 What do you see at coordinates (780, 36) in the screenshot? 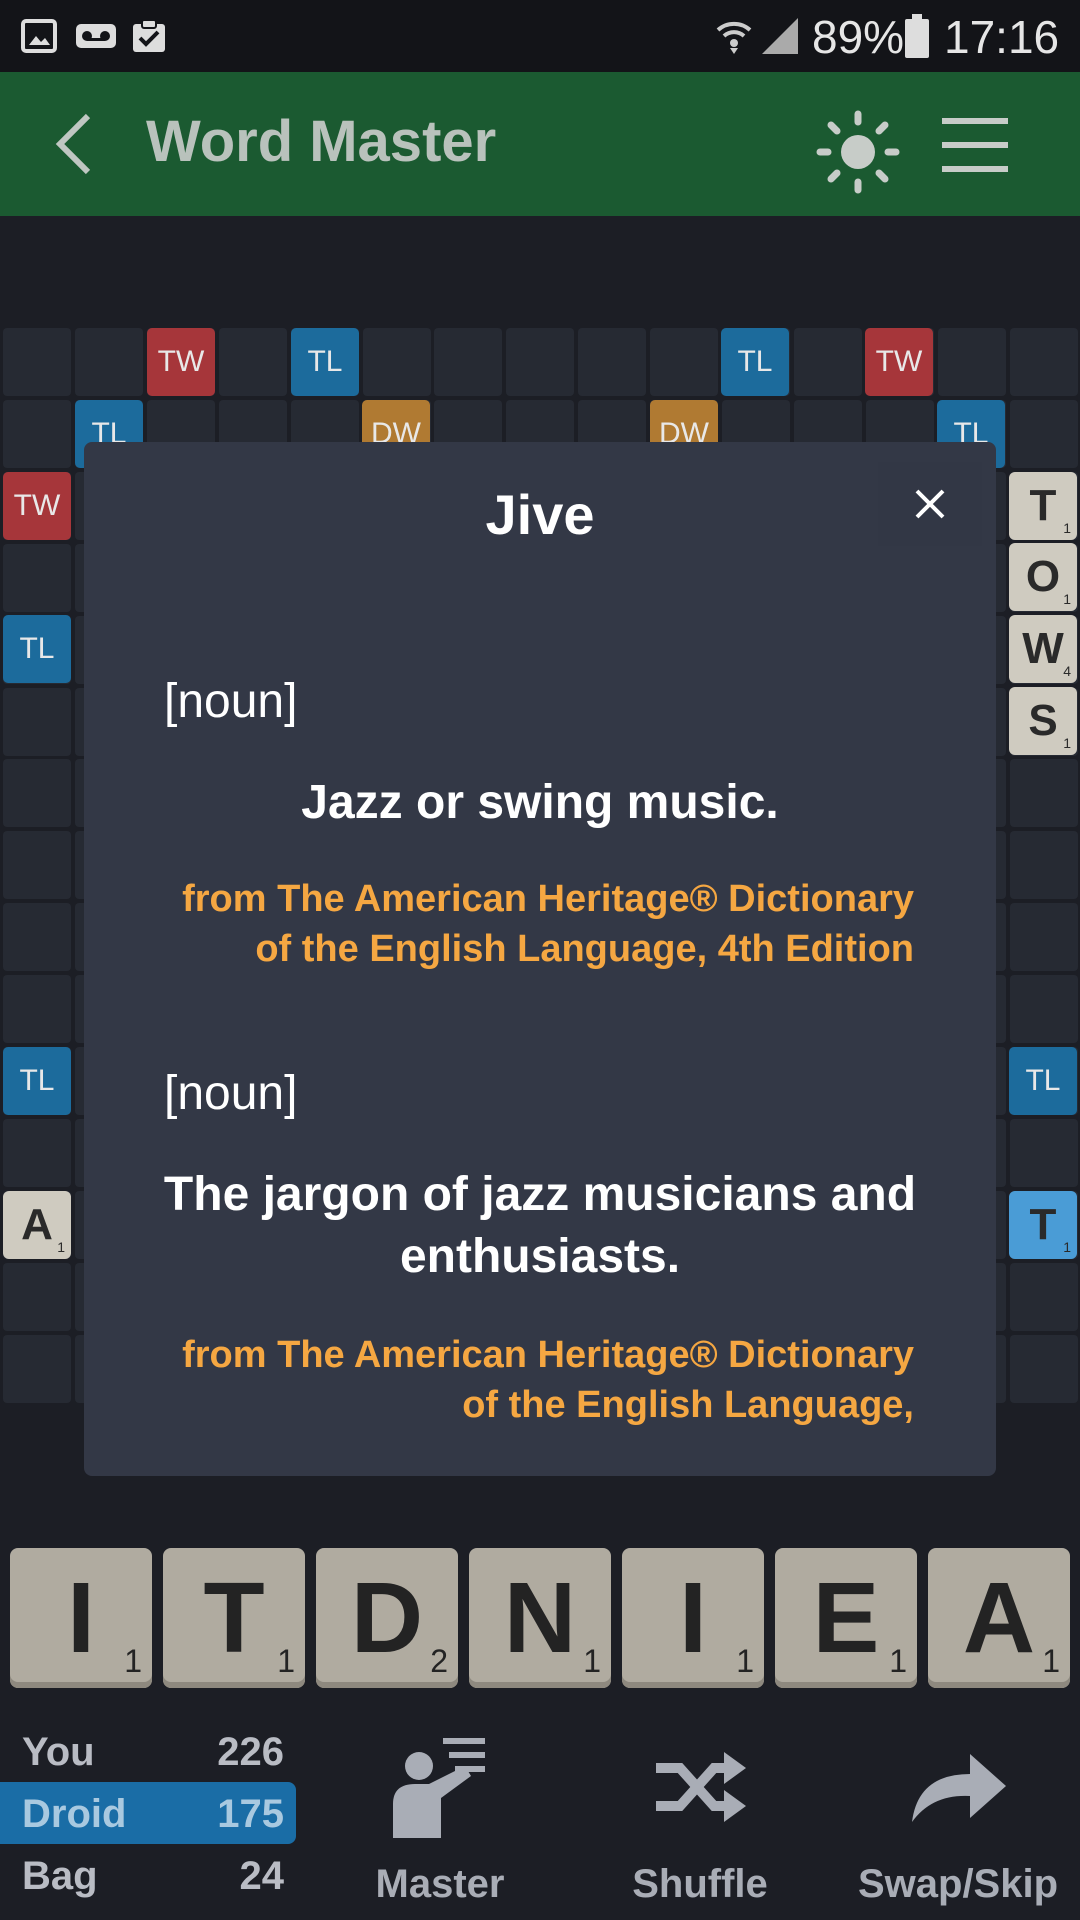
I see `signal-icon` at bounding box center [780, 36].